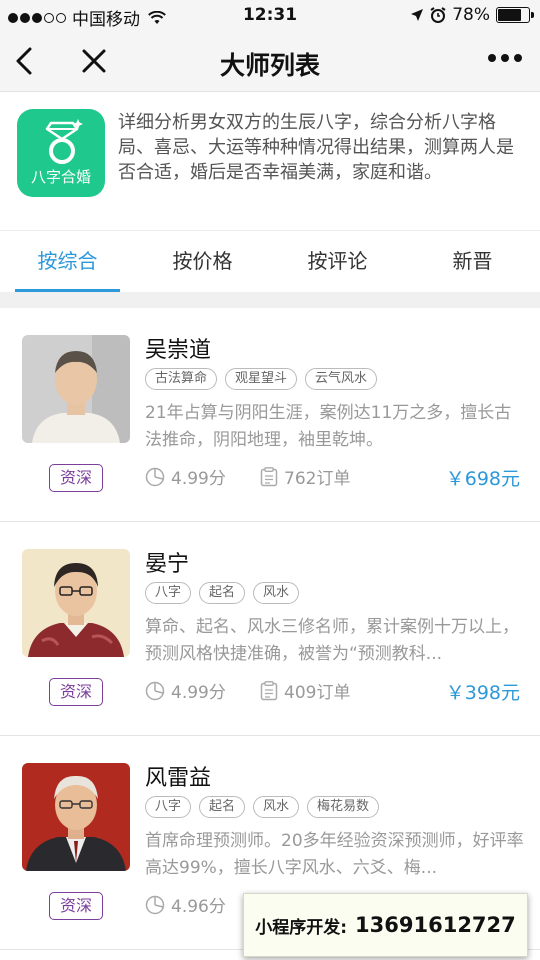 The width and height of the screenshot is (540, 960). I want to click on order-value: 762订单, so click(317, 479).